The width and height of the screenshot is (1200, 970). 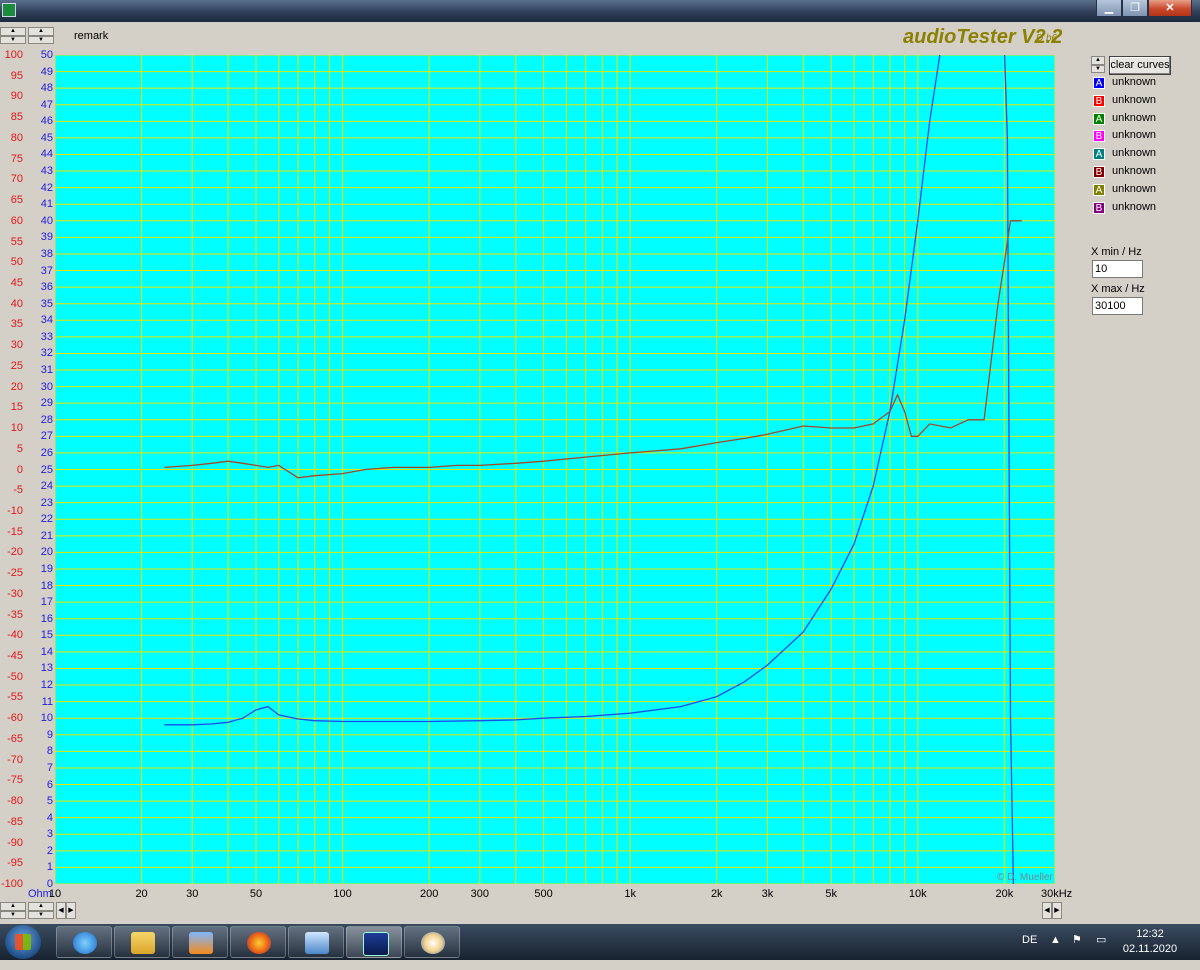 What do you see at coordinates (46, 486) in the screenshot?
I see `y-tick-right: 24` at bounding box center [46, 486].